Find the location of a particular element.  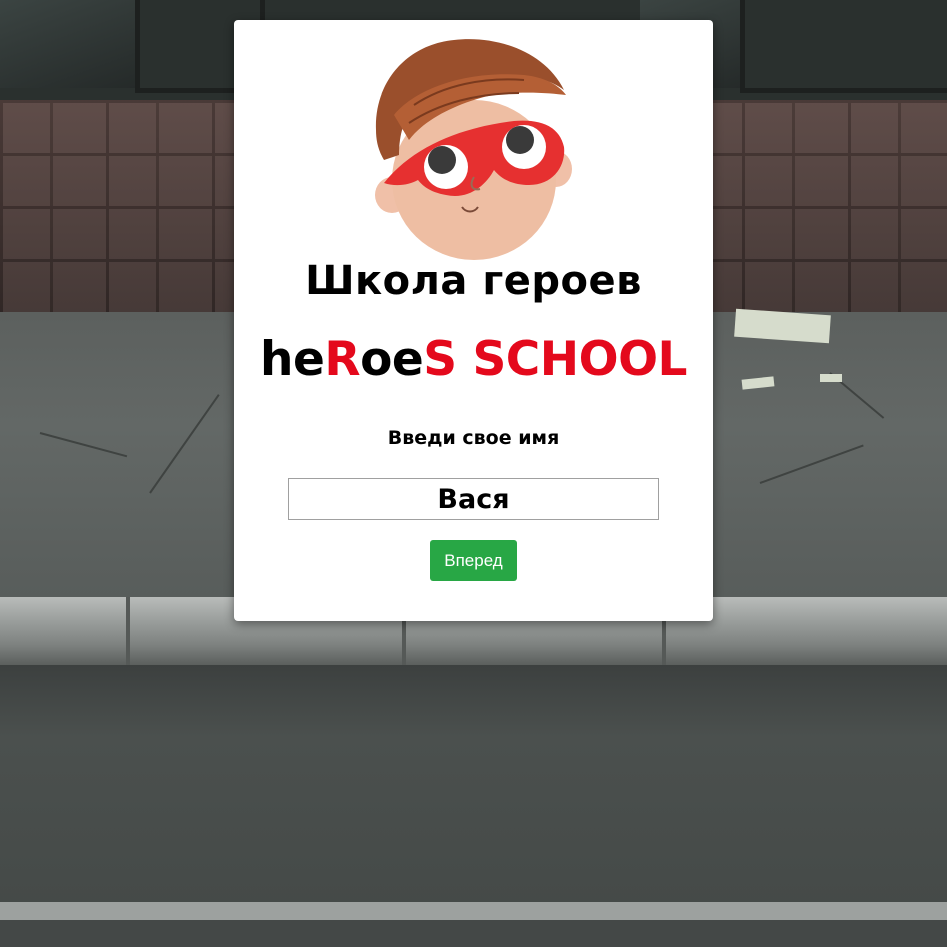

title-english-part: oe is located at coordinates (392, 359).